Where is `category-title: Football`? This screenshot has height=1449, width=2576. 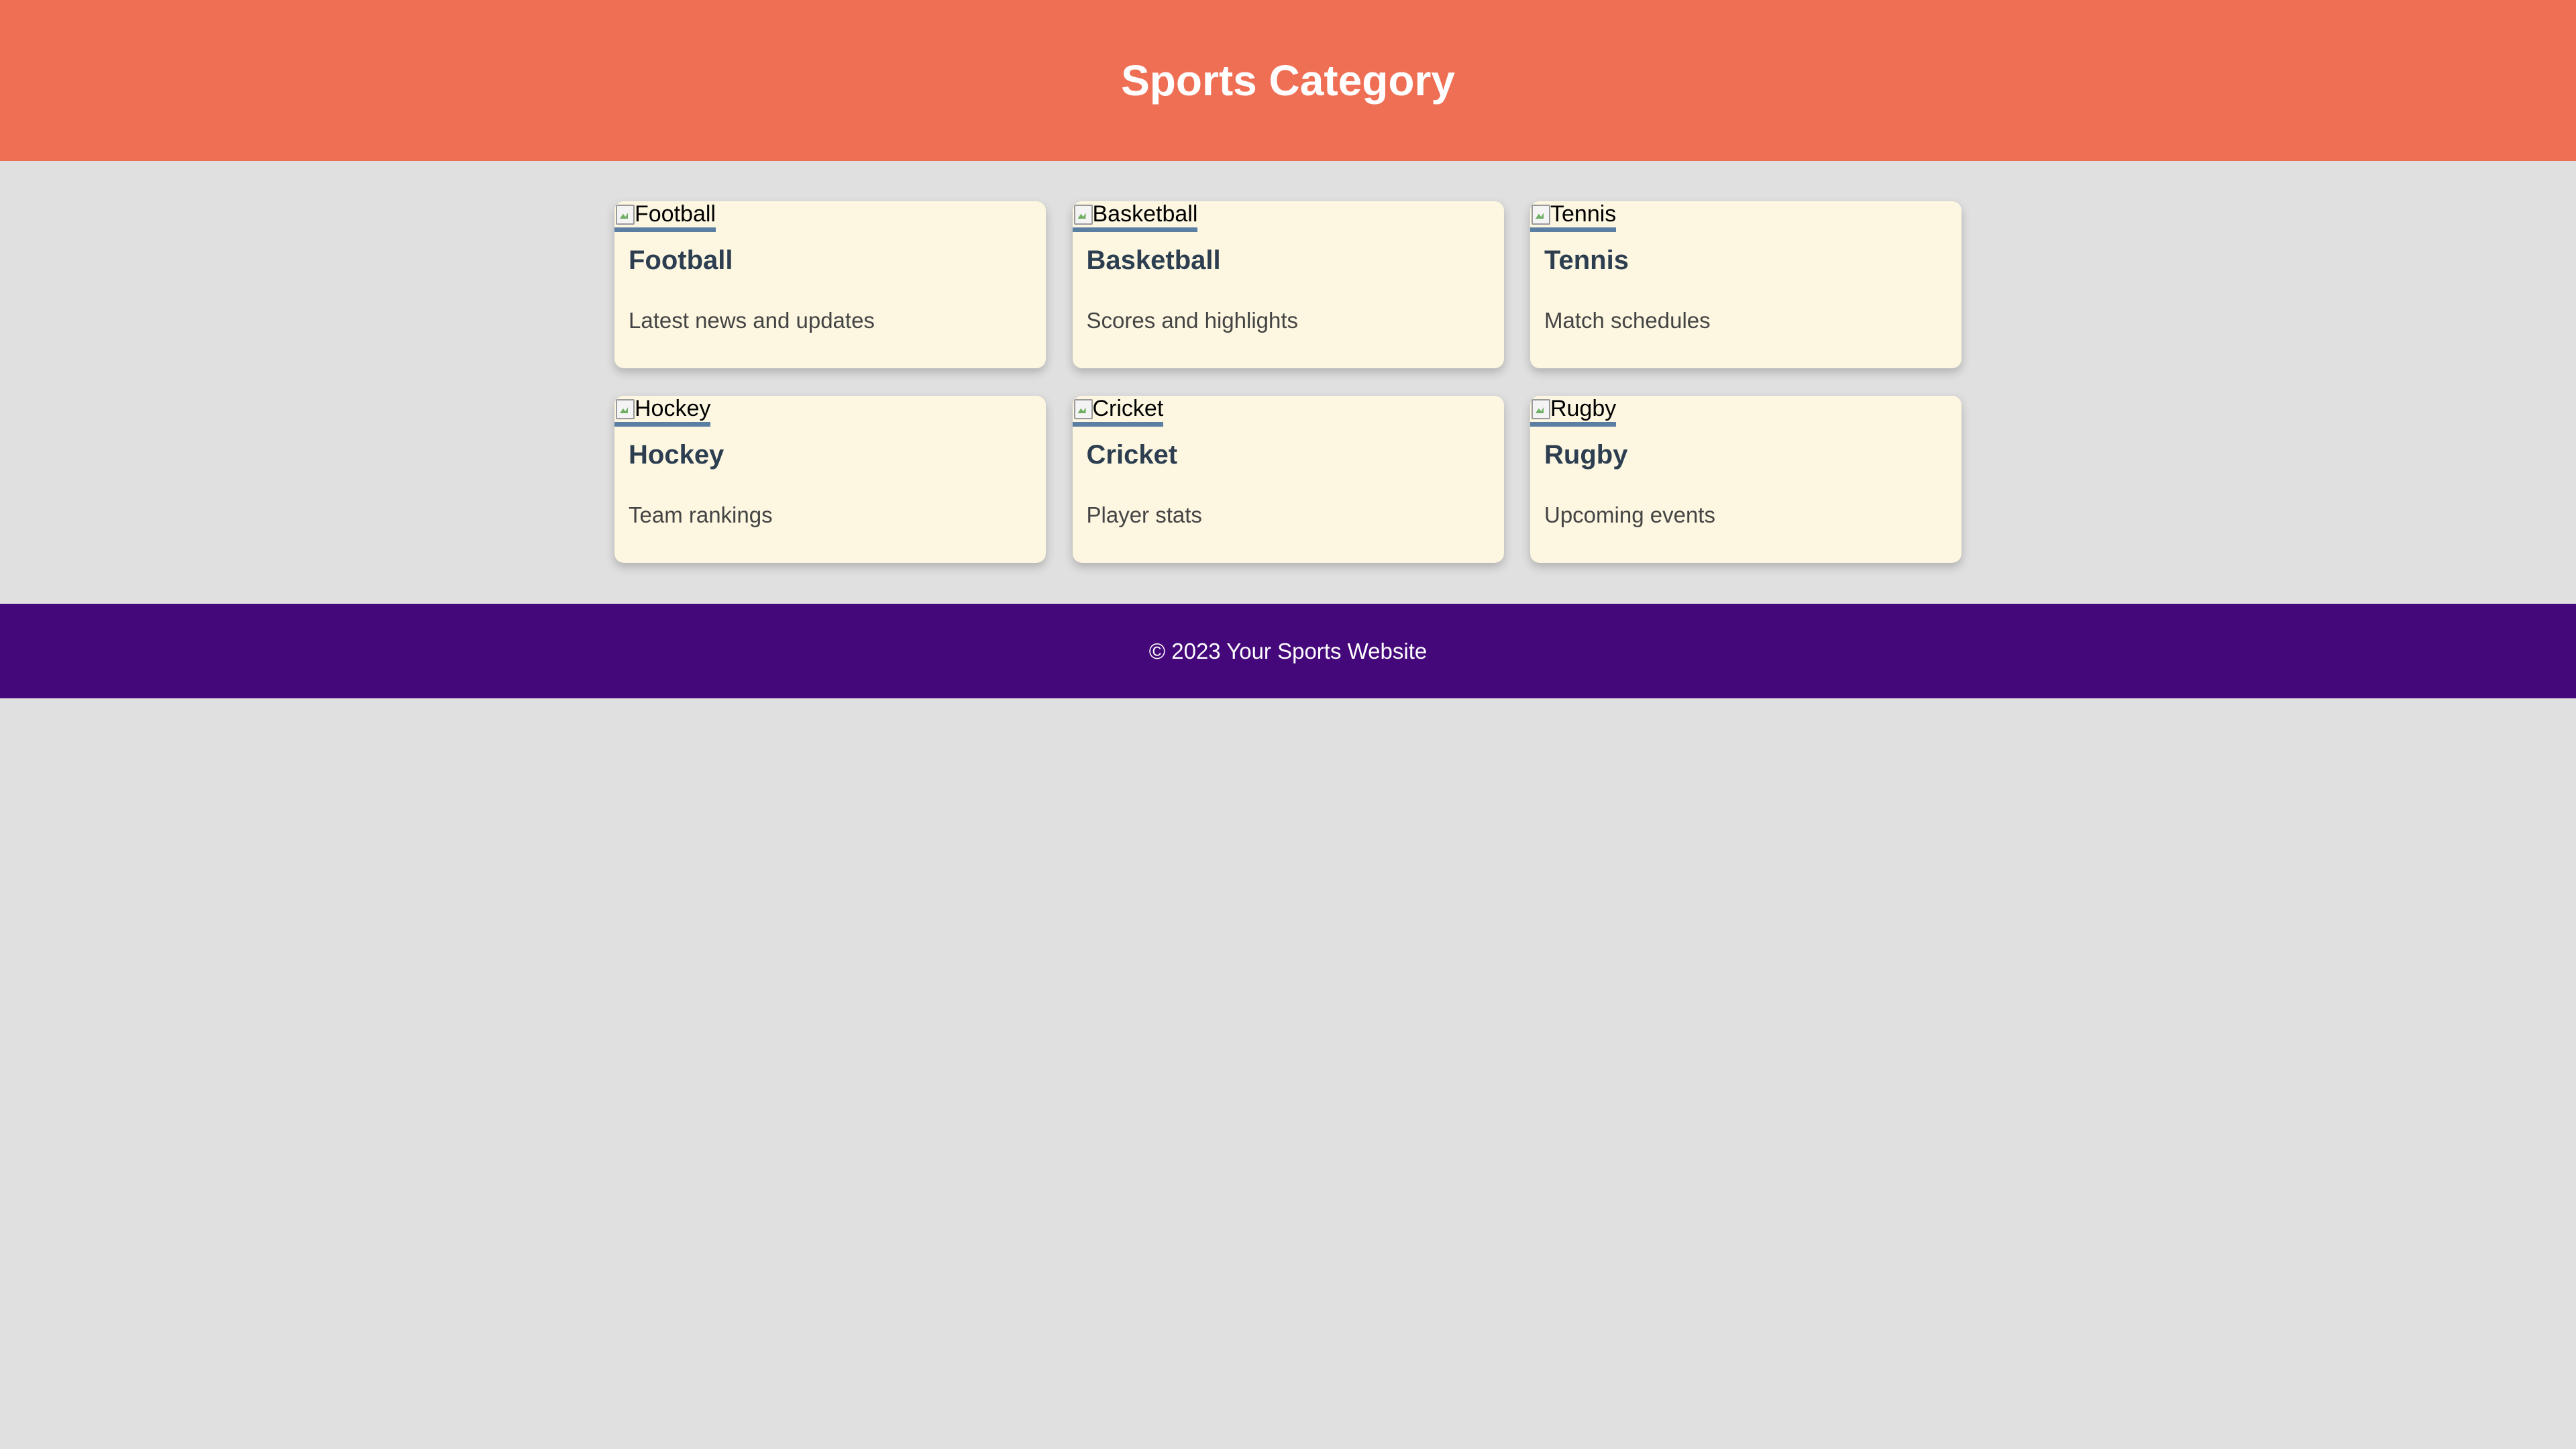 category-title: Football is located at coordinates (681, 260).